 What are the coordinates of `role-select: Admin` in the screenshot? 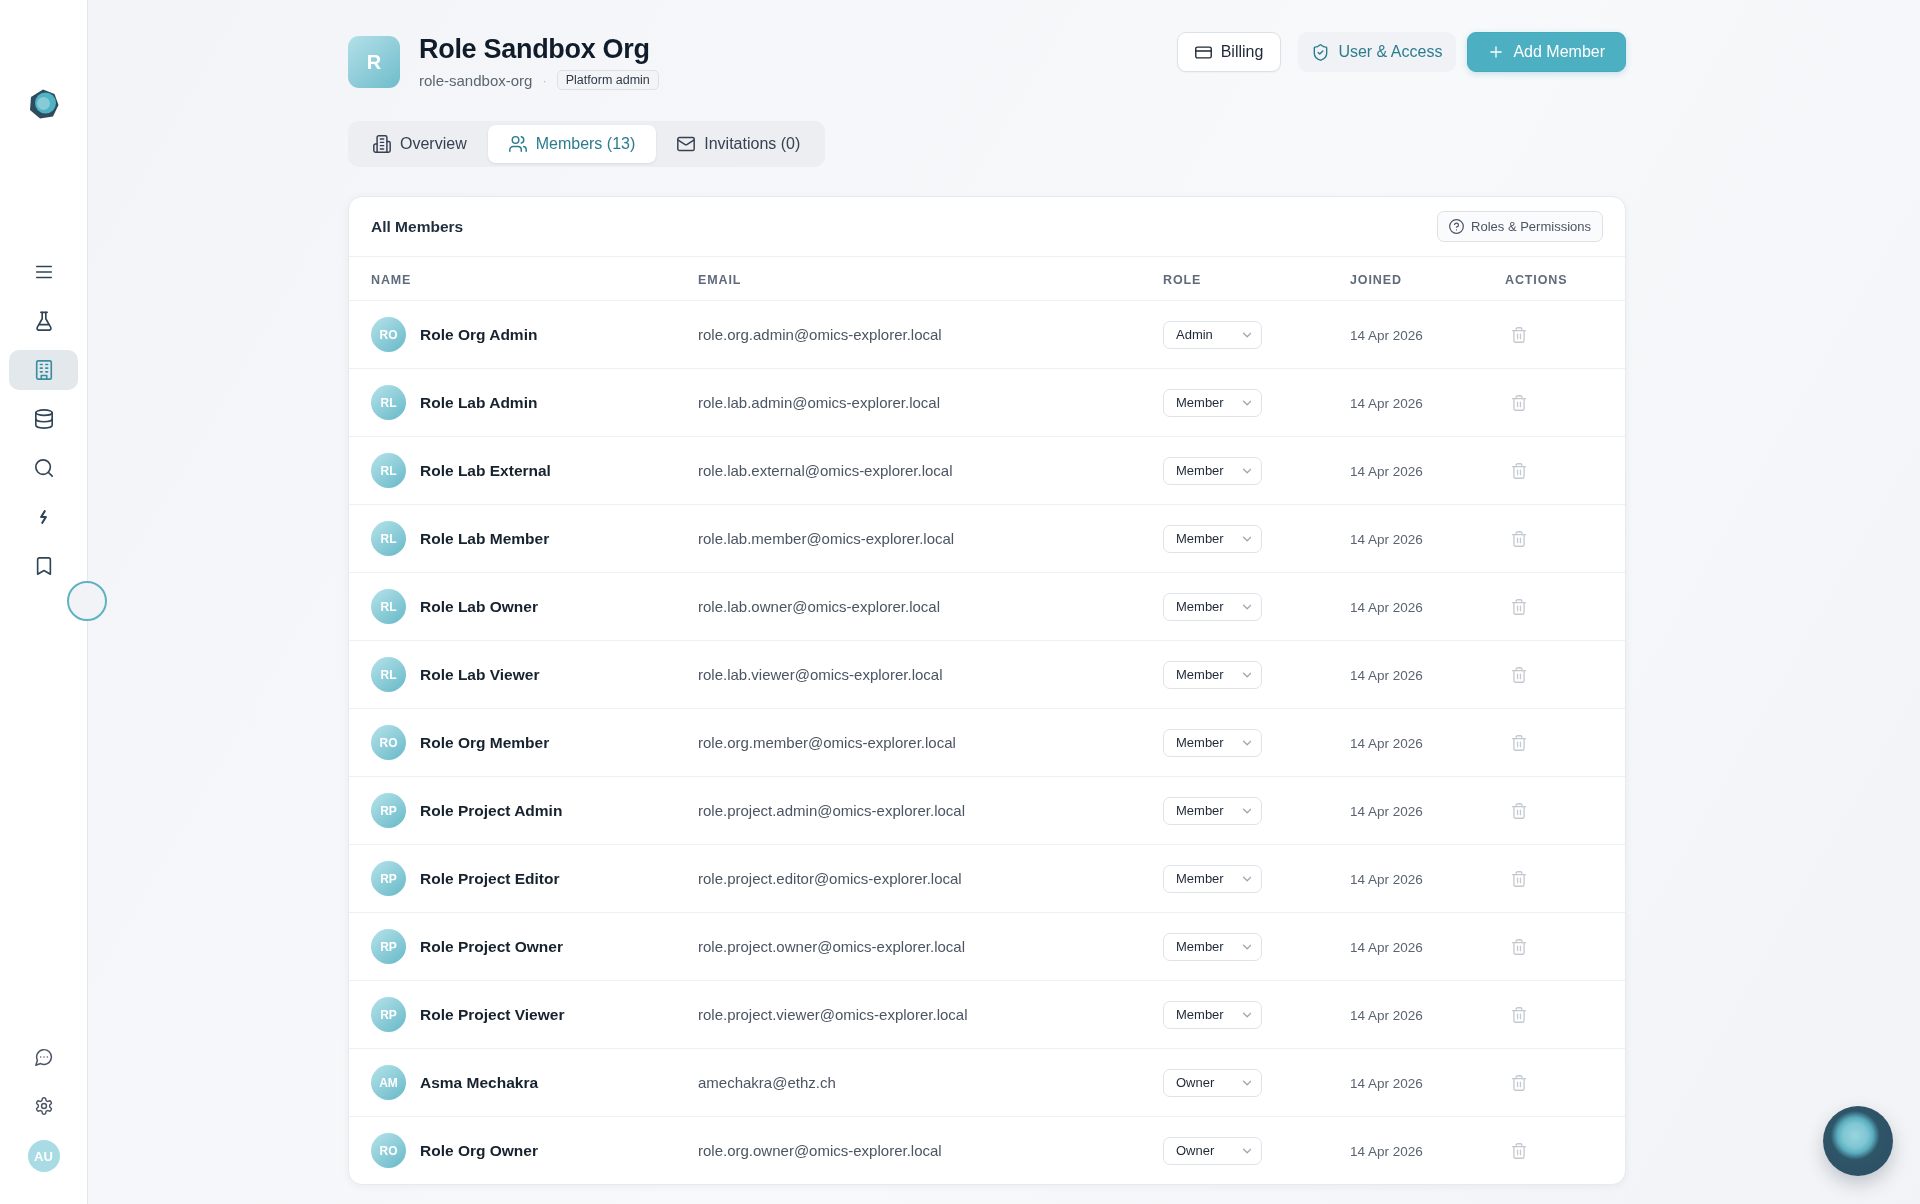 It's located at (1212, 334).